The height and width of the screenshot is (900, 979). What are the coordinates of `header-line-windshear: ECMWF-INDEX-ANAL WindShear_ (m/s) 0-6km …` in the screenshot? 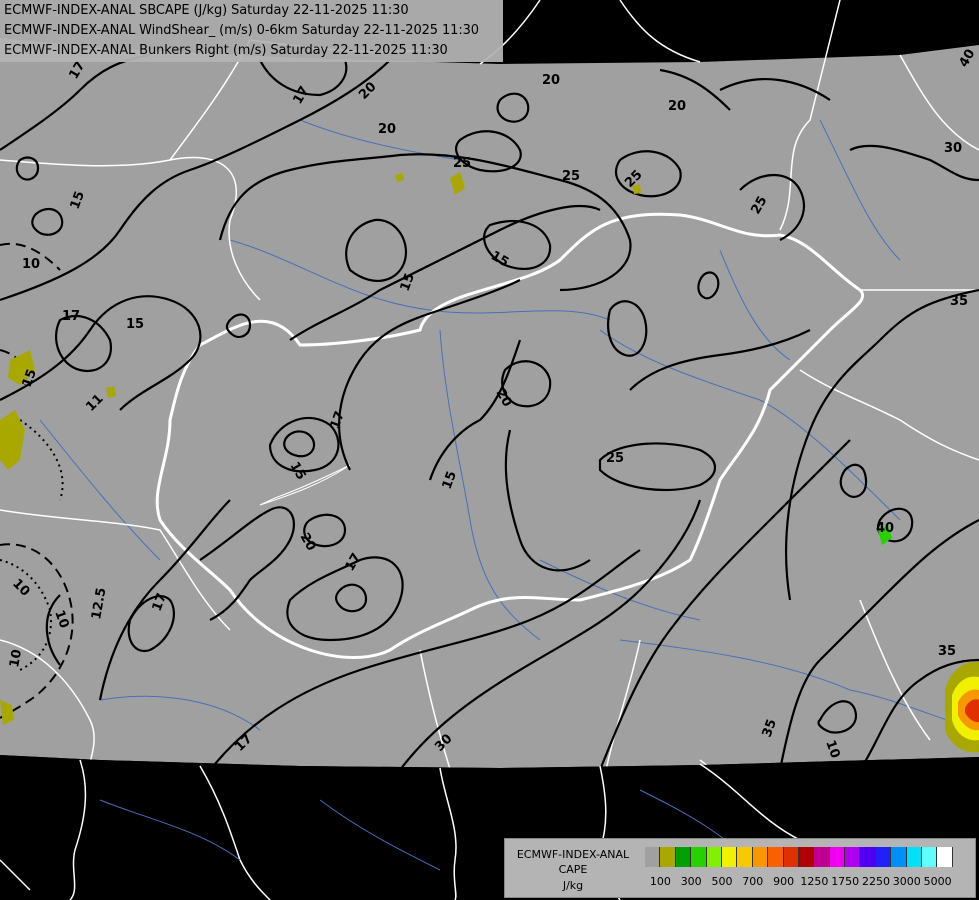 It's located at (241, 30).